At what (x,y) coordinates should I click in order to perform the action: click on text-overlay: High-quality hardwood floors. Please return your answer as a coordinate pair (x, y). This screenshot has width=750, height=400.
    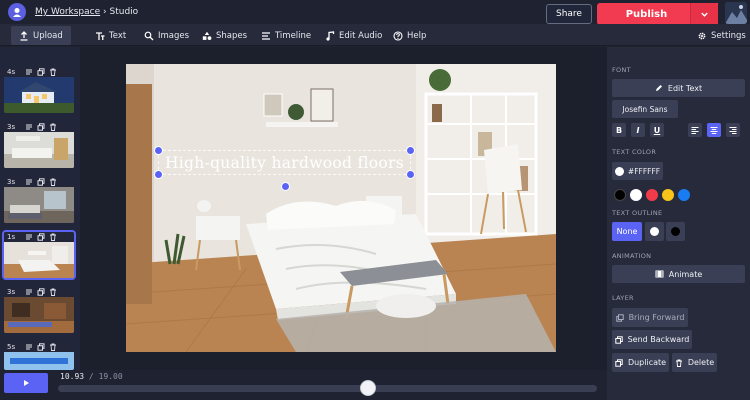
    Looking at the image, I should click on (284, 162).